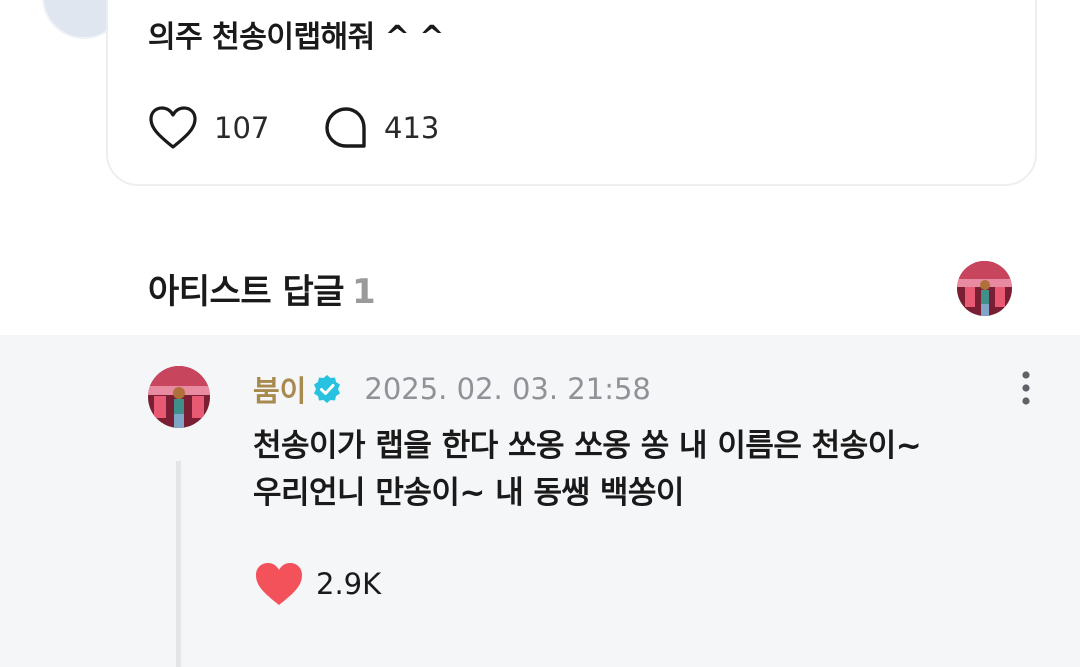 The width and height of the screenshot is (1080, 667). Describe the element at coordinates (296, 37) in the screenshot. I see `comment-text: 의주 천송이랩해줘 ^ ^` at that location.